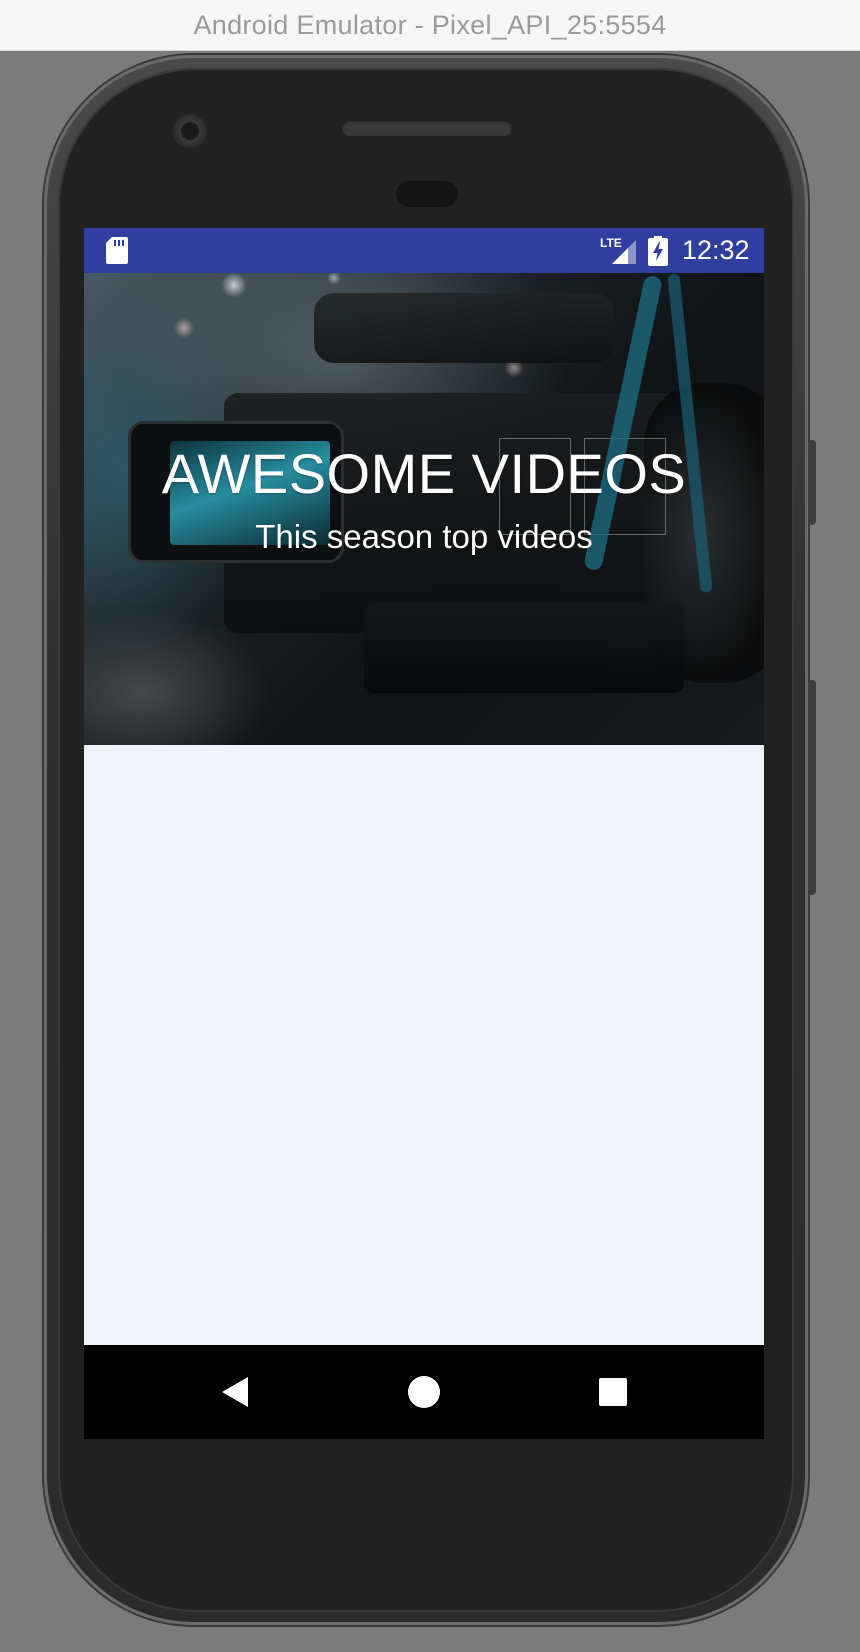  Describe the element at coordinates (427, 128) in the screenshot. I see `earpiece-speaker` at that location.